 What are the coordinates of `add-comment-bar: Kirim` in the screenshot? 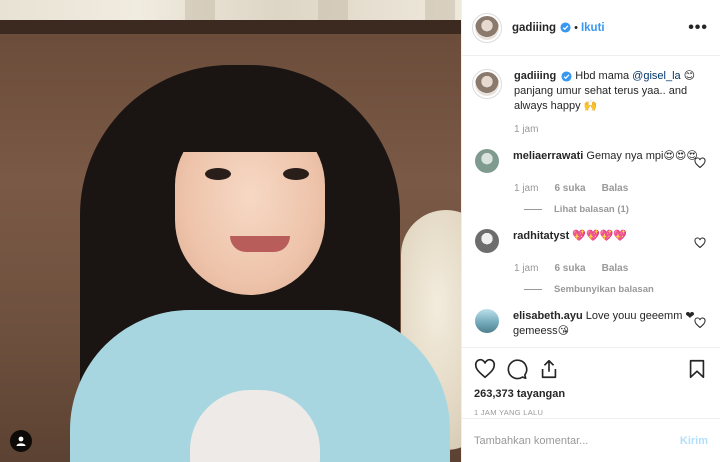 It's located at (591, 440).